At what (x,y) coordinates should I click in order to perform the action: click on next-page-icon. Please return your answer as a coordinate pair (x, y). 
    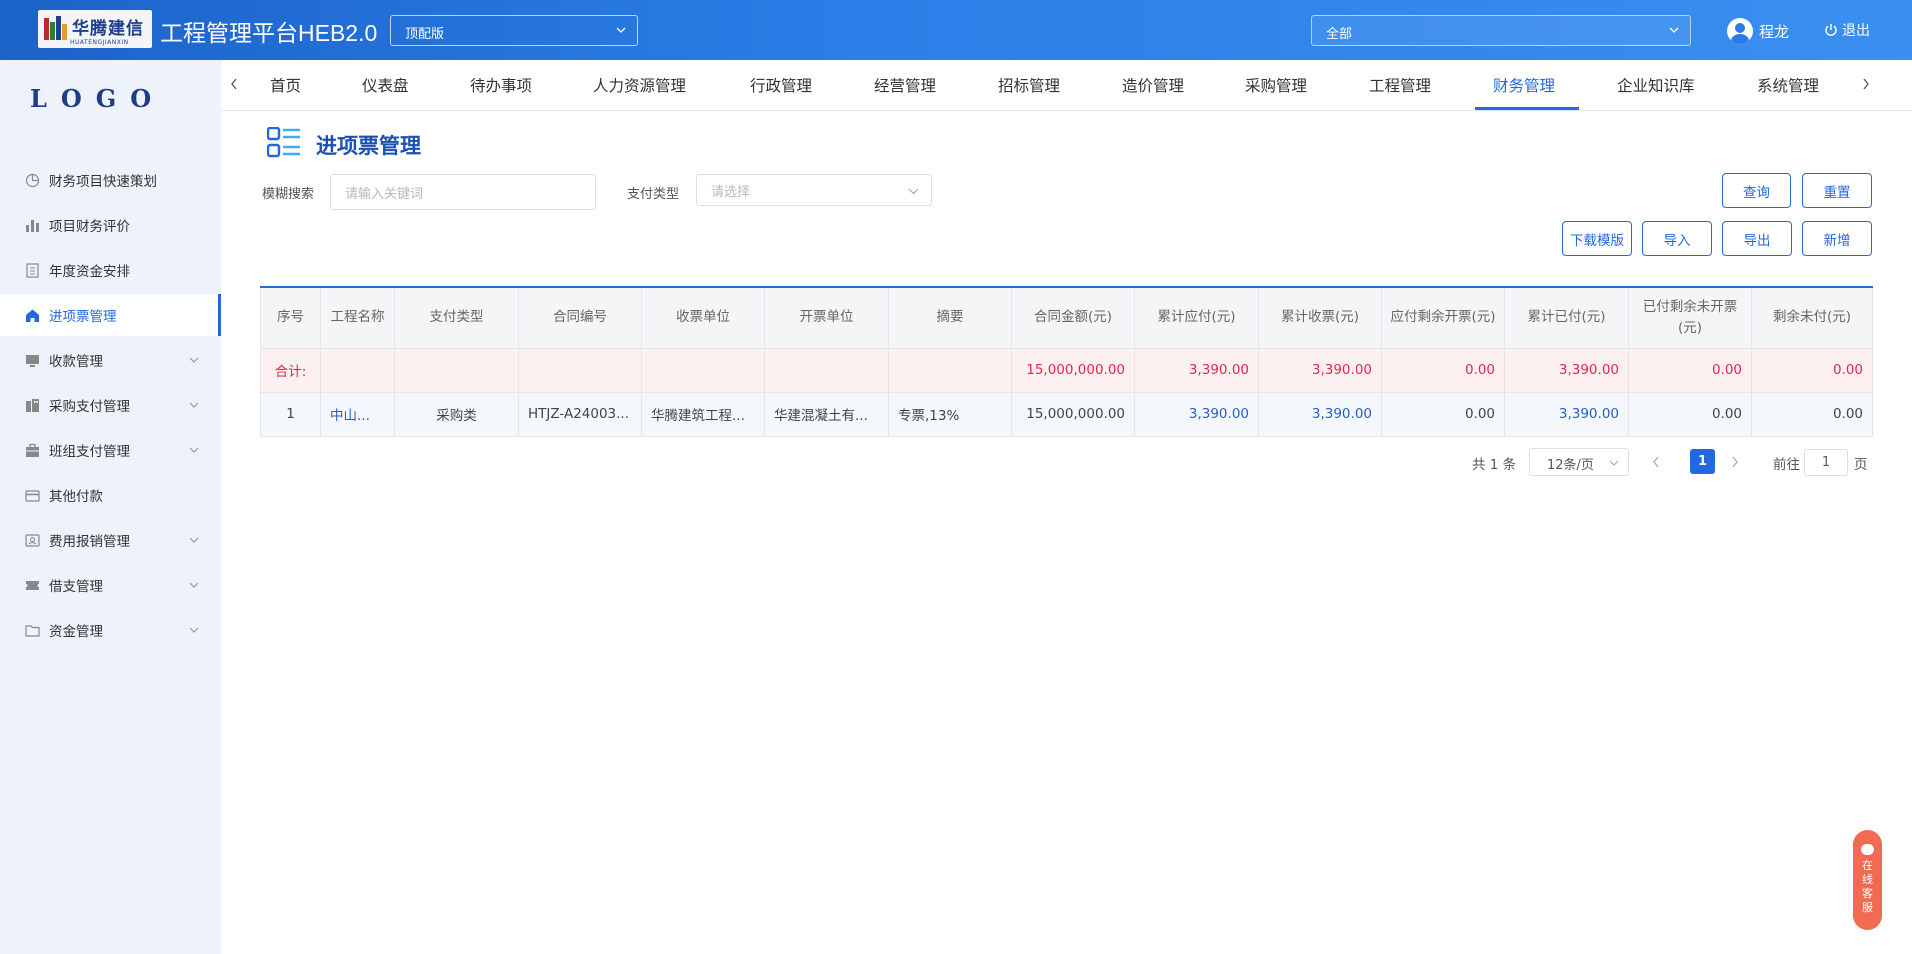
    Looking at the image, I should click on (1735, 462).